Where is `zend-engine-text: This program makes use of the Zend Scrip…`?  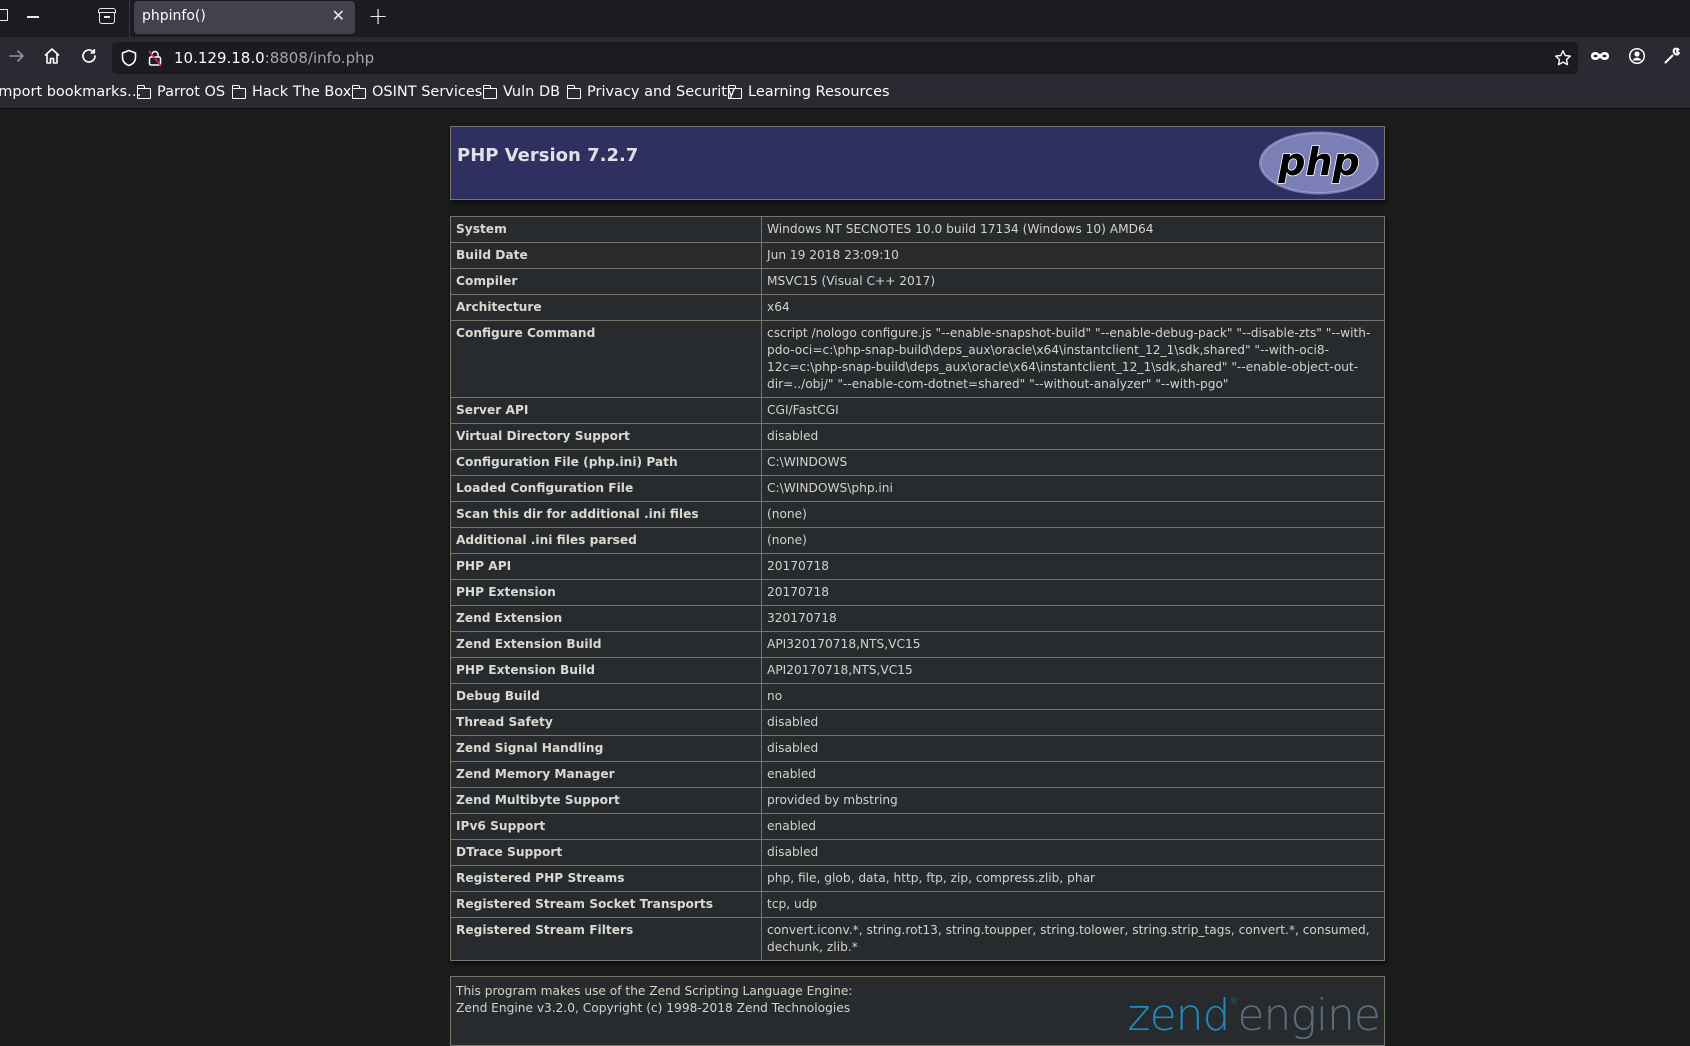 zend-engine-text: This program makes use of the Zend Scrip… is located at coordinates (654, 1000).